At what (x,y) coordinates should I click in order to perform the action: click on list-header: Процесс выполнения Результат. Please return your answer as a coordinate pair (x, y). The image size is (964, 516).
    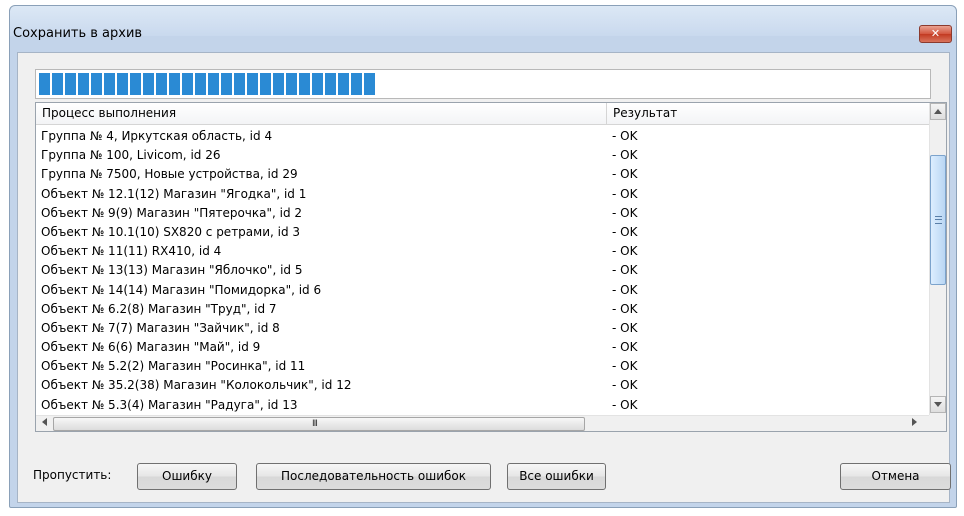
    Looking at the image, I should click on (482, 114).